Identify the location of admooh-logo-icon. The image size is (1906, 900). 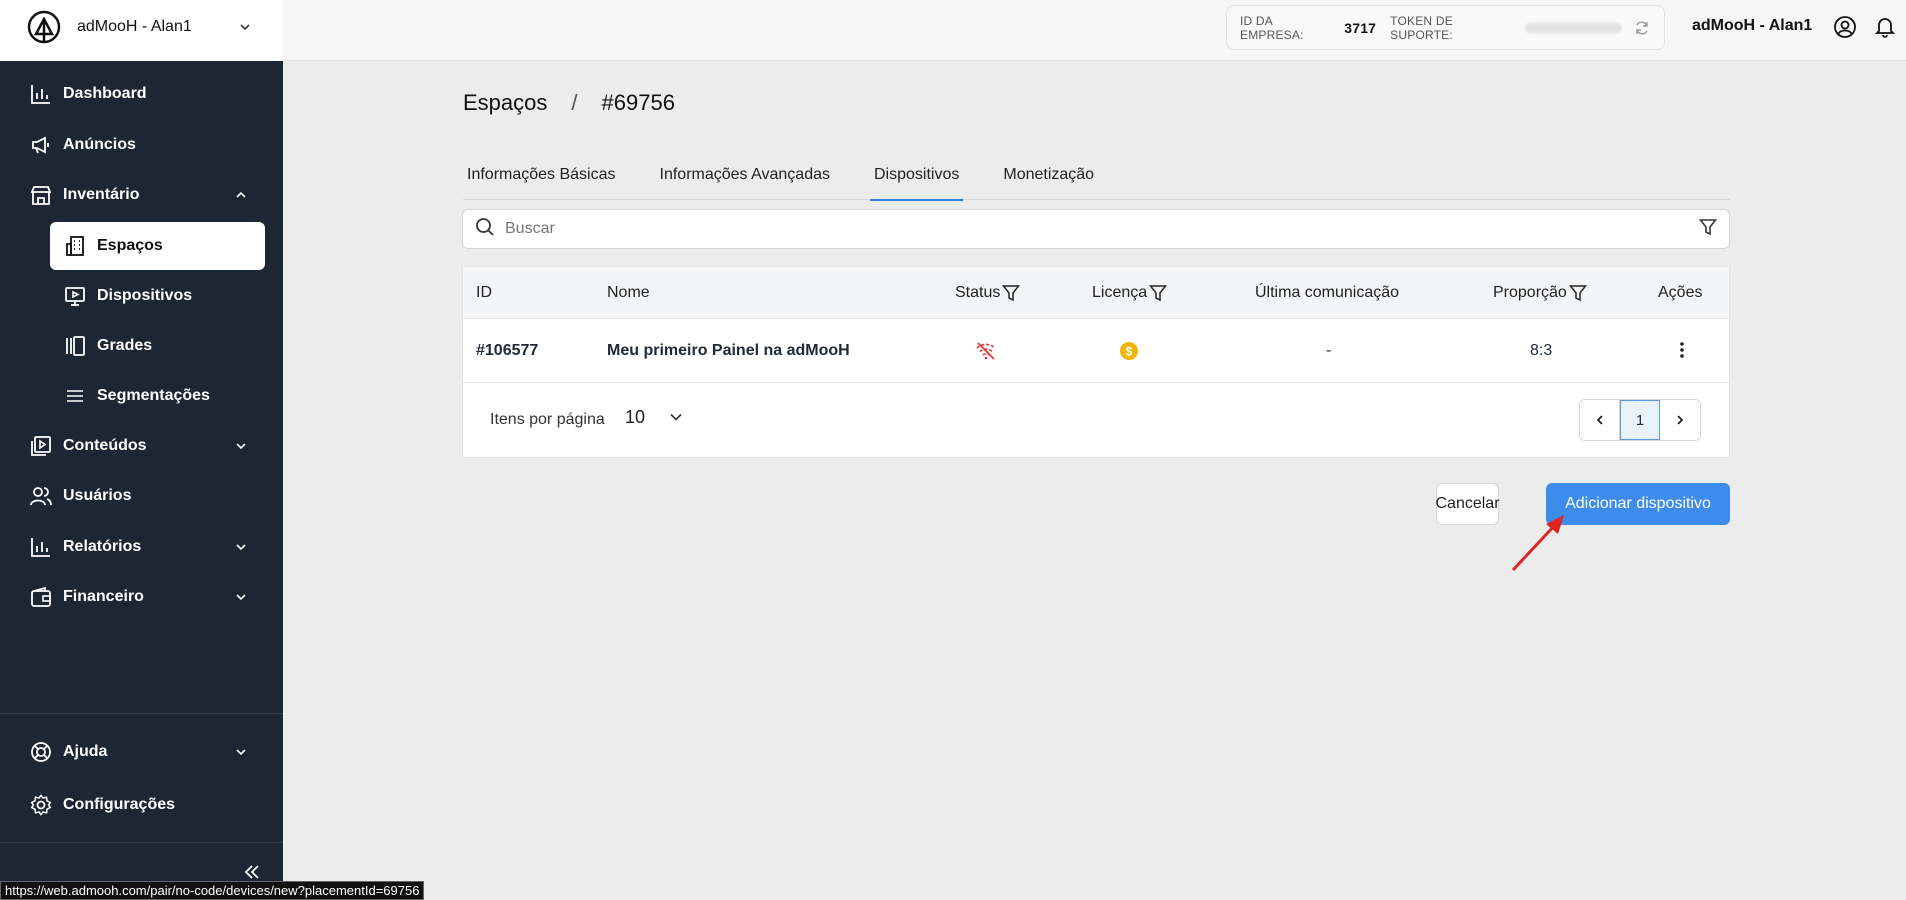
(44, 27).